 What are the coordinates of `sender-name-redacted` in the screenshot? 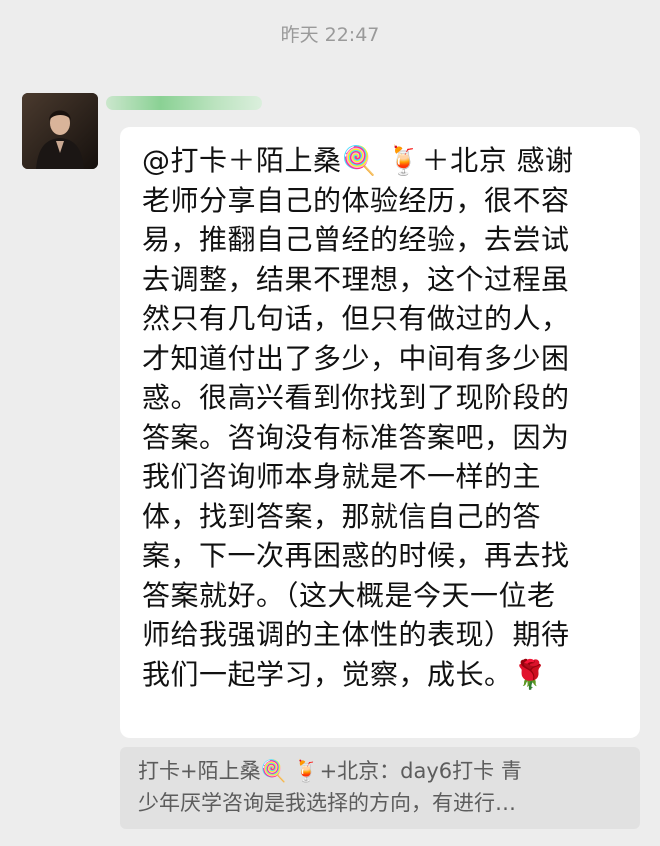 It's located at (184, 103).